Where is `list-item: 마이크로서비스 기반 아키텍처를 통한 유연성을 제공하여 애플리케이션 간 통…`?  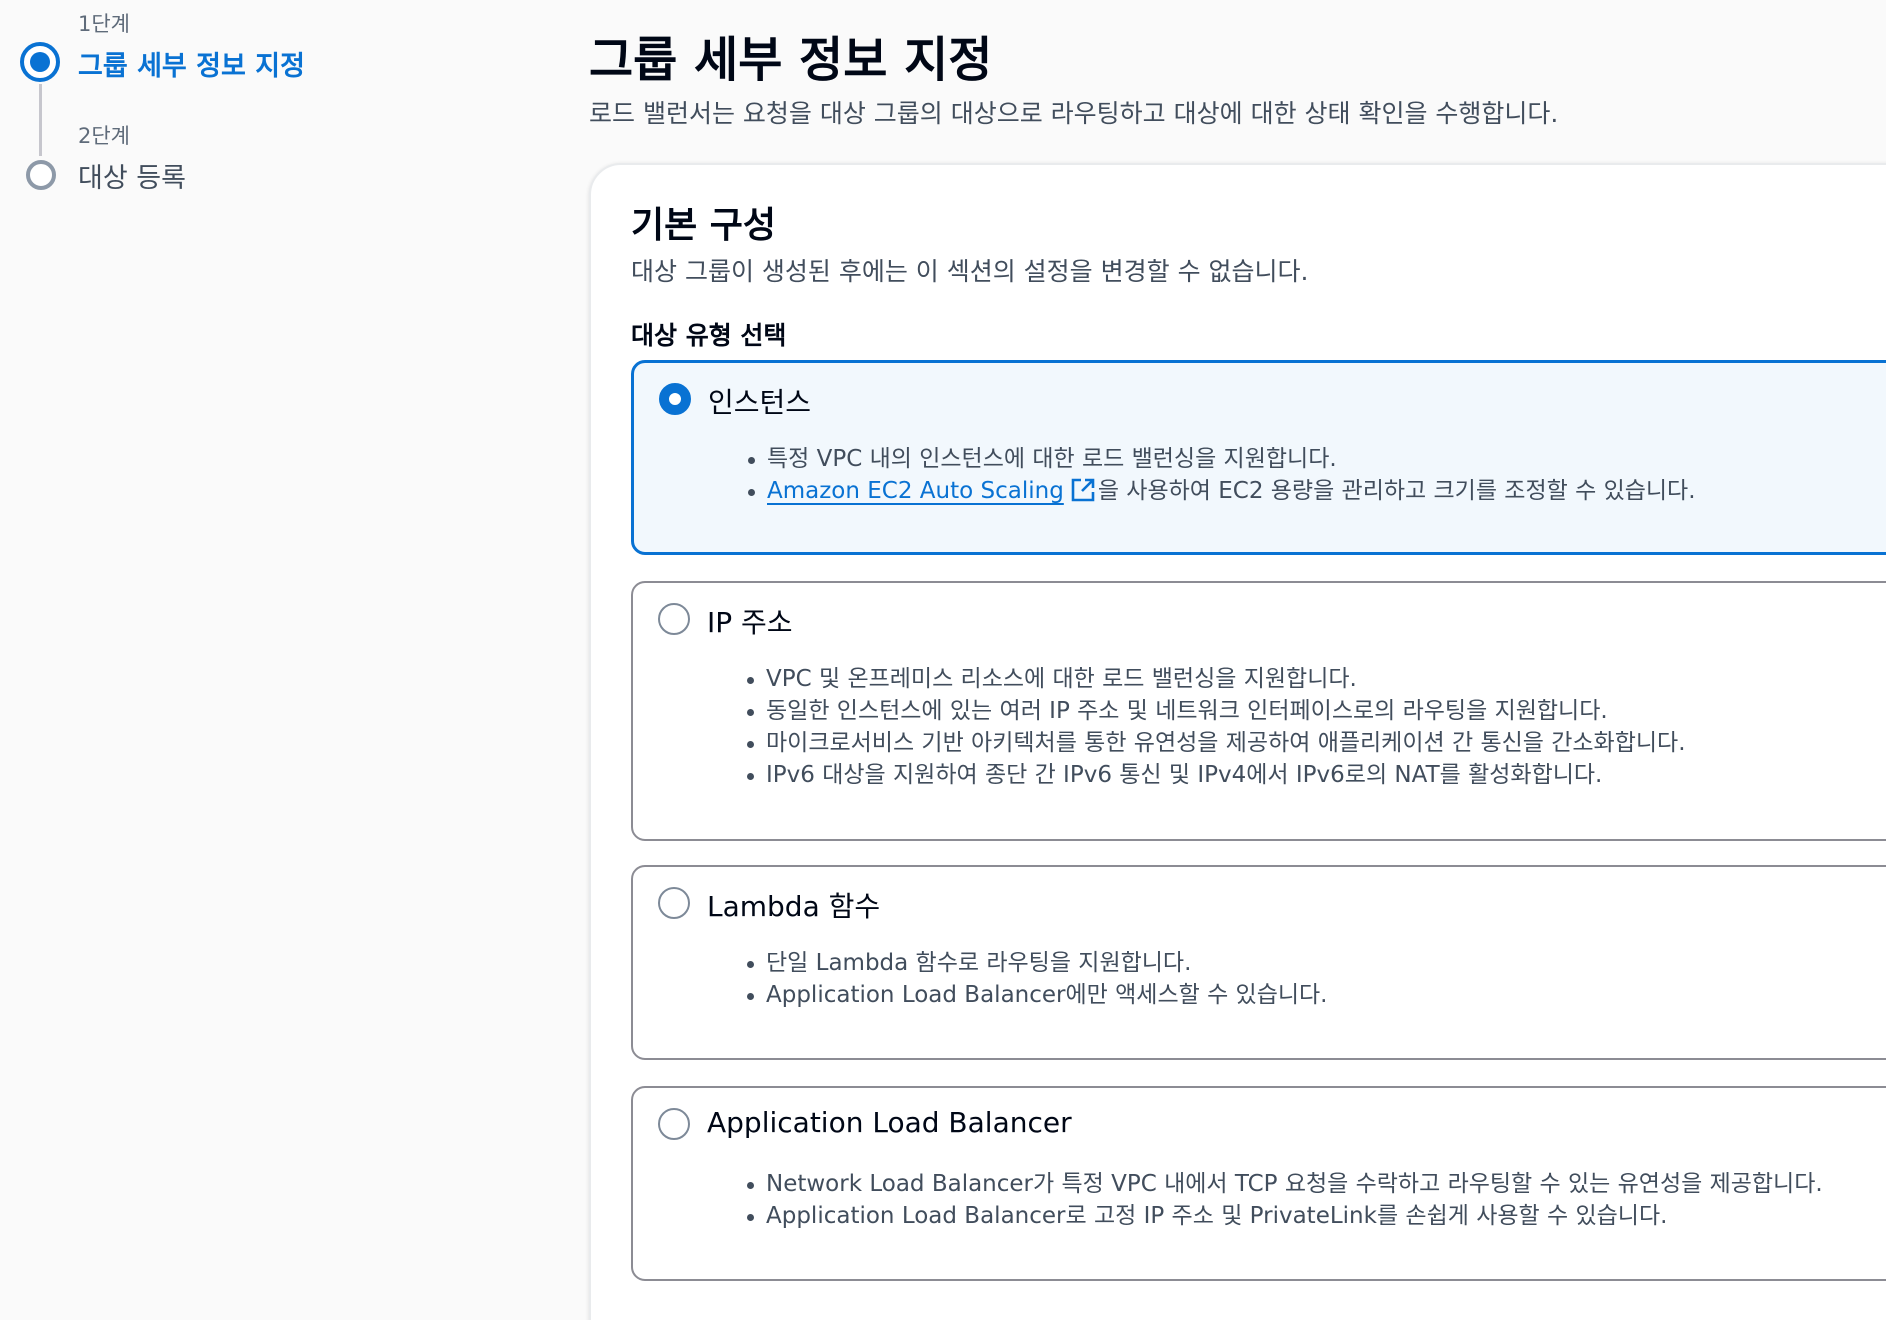
list-item: 마이크로서비스 기반 아키텍처를 통한 유연성을 제공하여 애플리케이션 간 통… is located at coordinates (1216, 743).